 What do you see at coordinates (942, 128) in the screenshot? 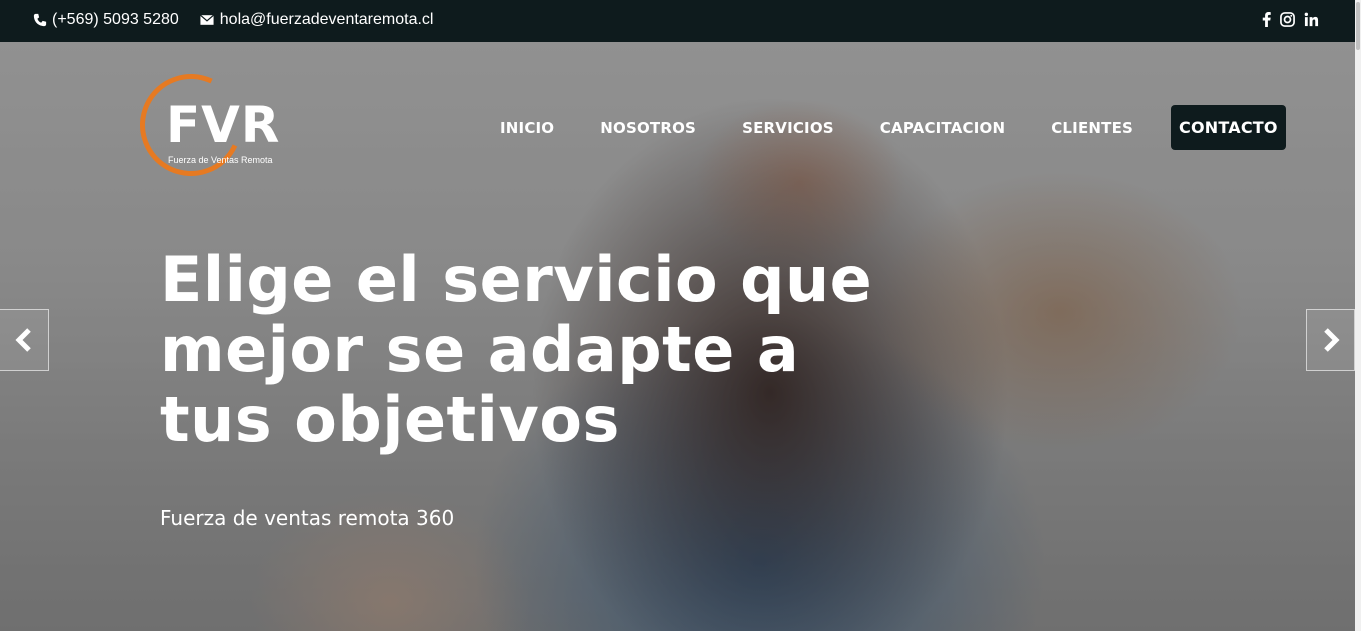
I see `nav-item-capacitacion: CAPACITACION` at bounding box center [942, 128].